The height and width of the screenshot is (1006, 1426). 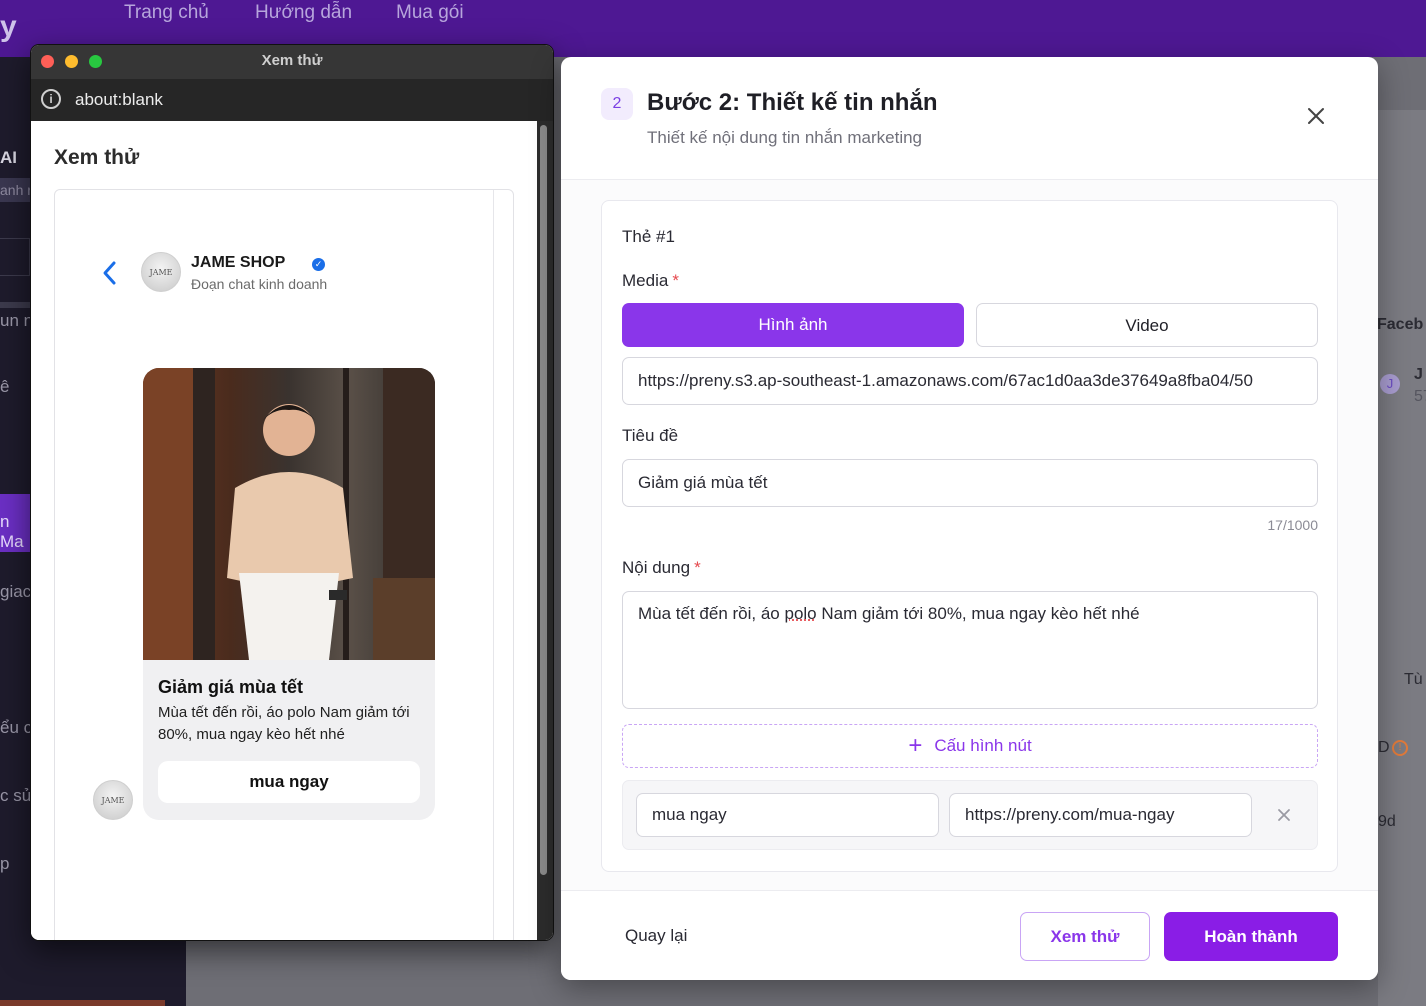 I want to click on window-titlebar: Xem thử, so click(x=292, y=62).